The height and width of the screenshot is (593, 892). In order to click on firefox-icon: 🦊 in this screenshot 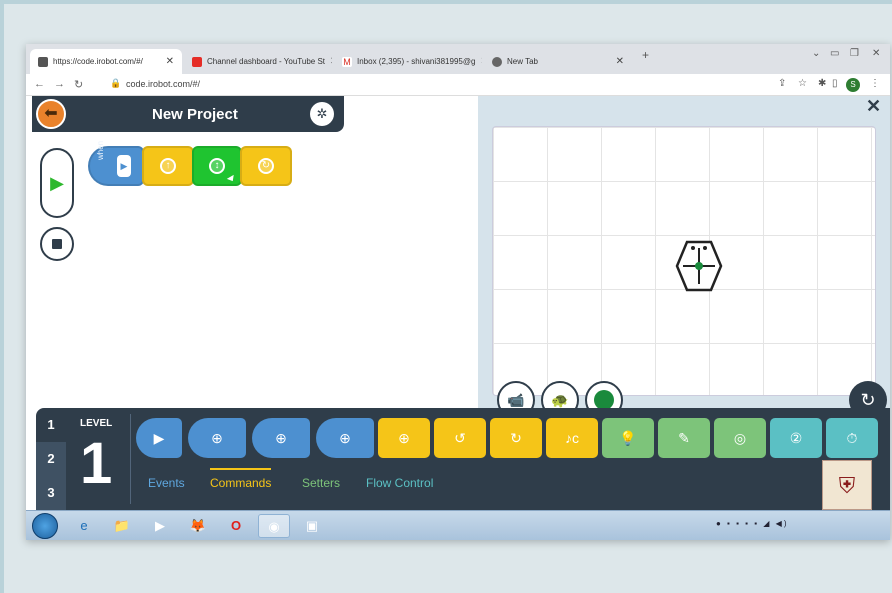, I will do `click(198, 526)`.